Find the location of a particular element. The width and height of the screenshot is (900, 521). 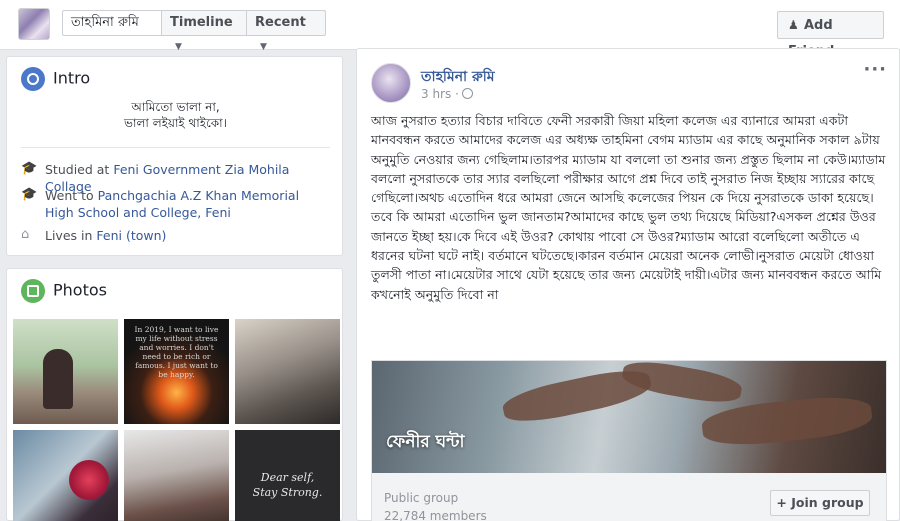

divider is located at coordinates (175, 147).